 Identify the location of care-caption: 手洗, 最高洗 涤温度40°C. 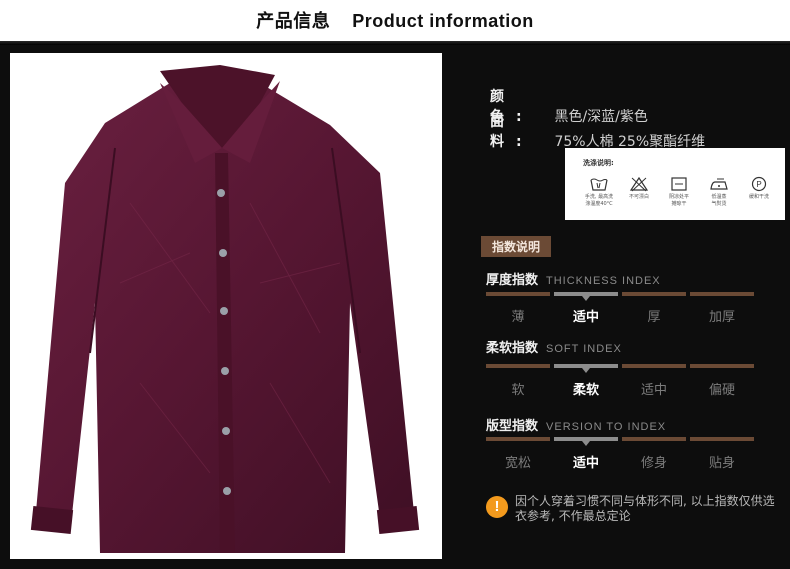
(599, 200).